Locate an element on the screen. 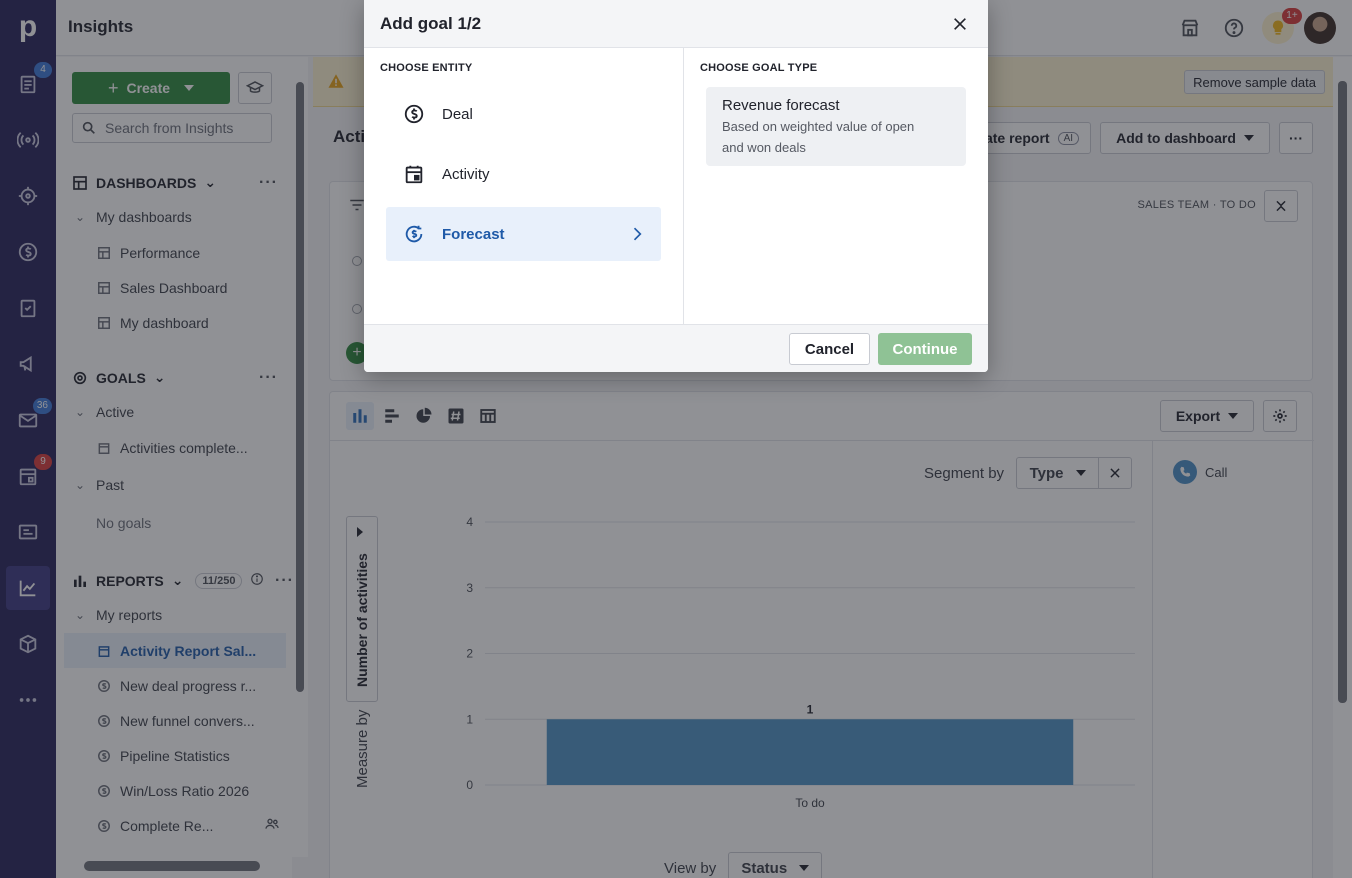 Image resolution: width=1352 pixels, height=878 pixels. cancel-button: Cancel is located at coordinates (829, 349).